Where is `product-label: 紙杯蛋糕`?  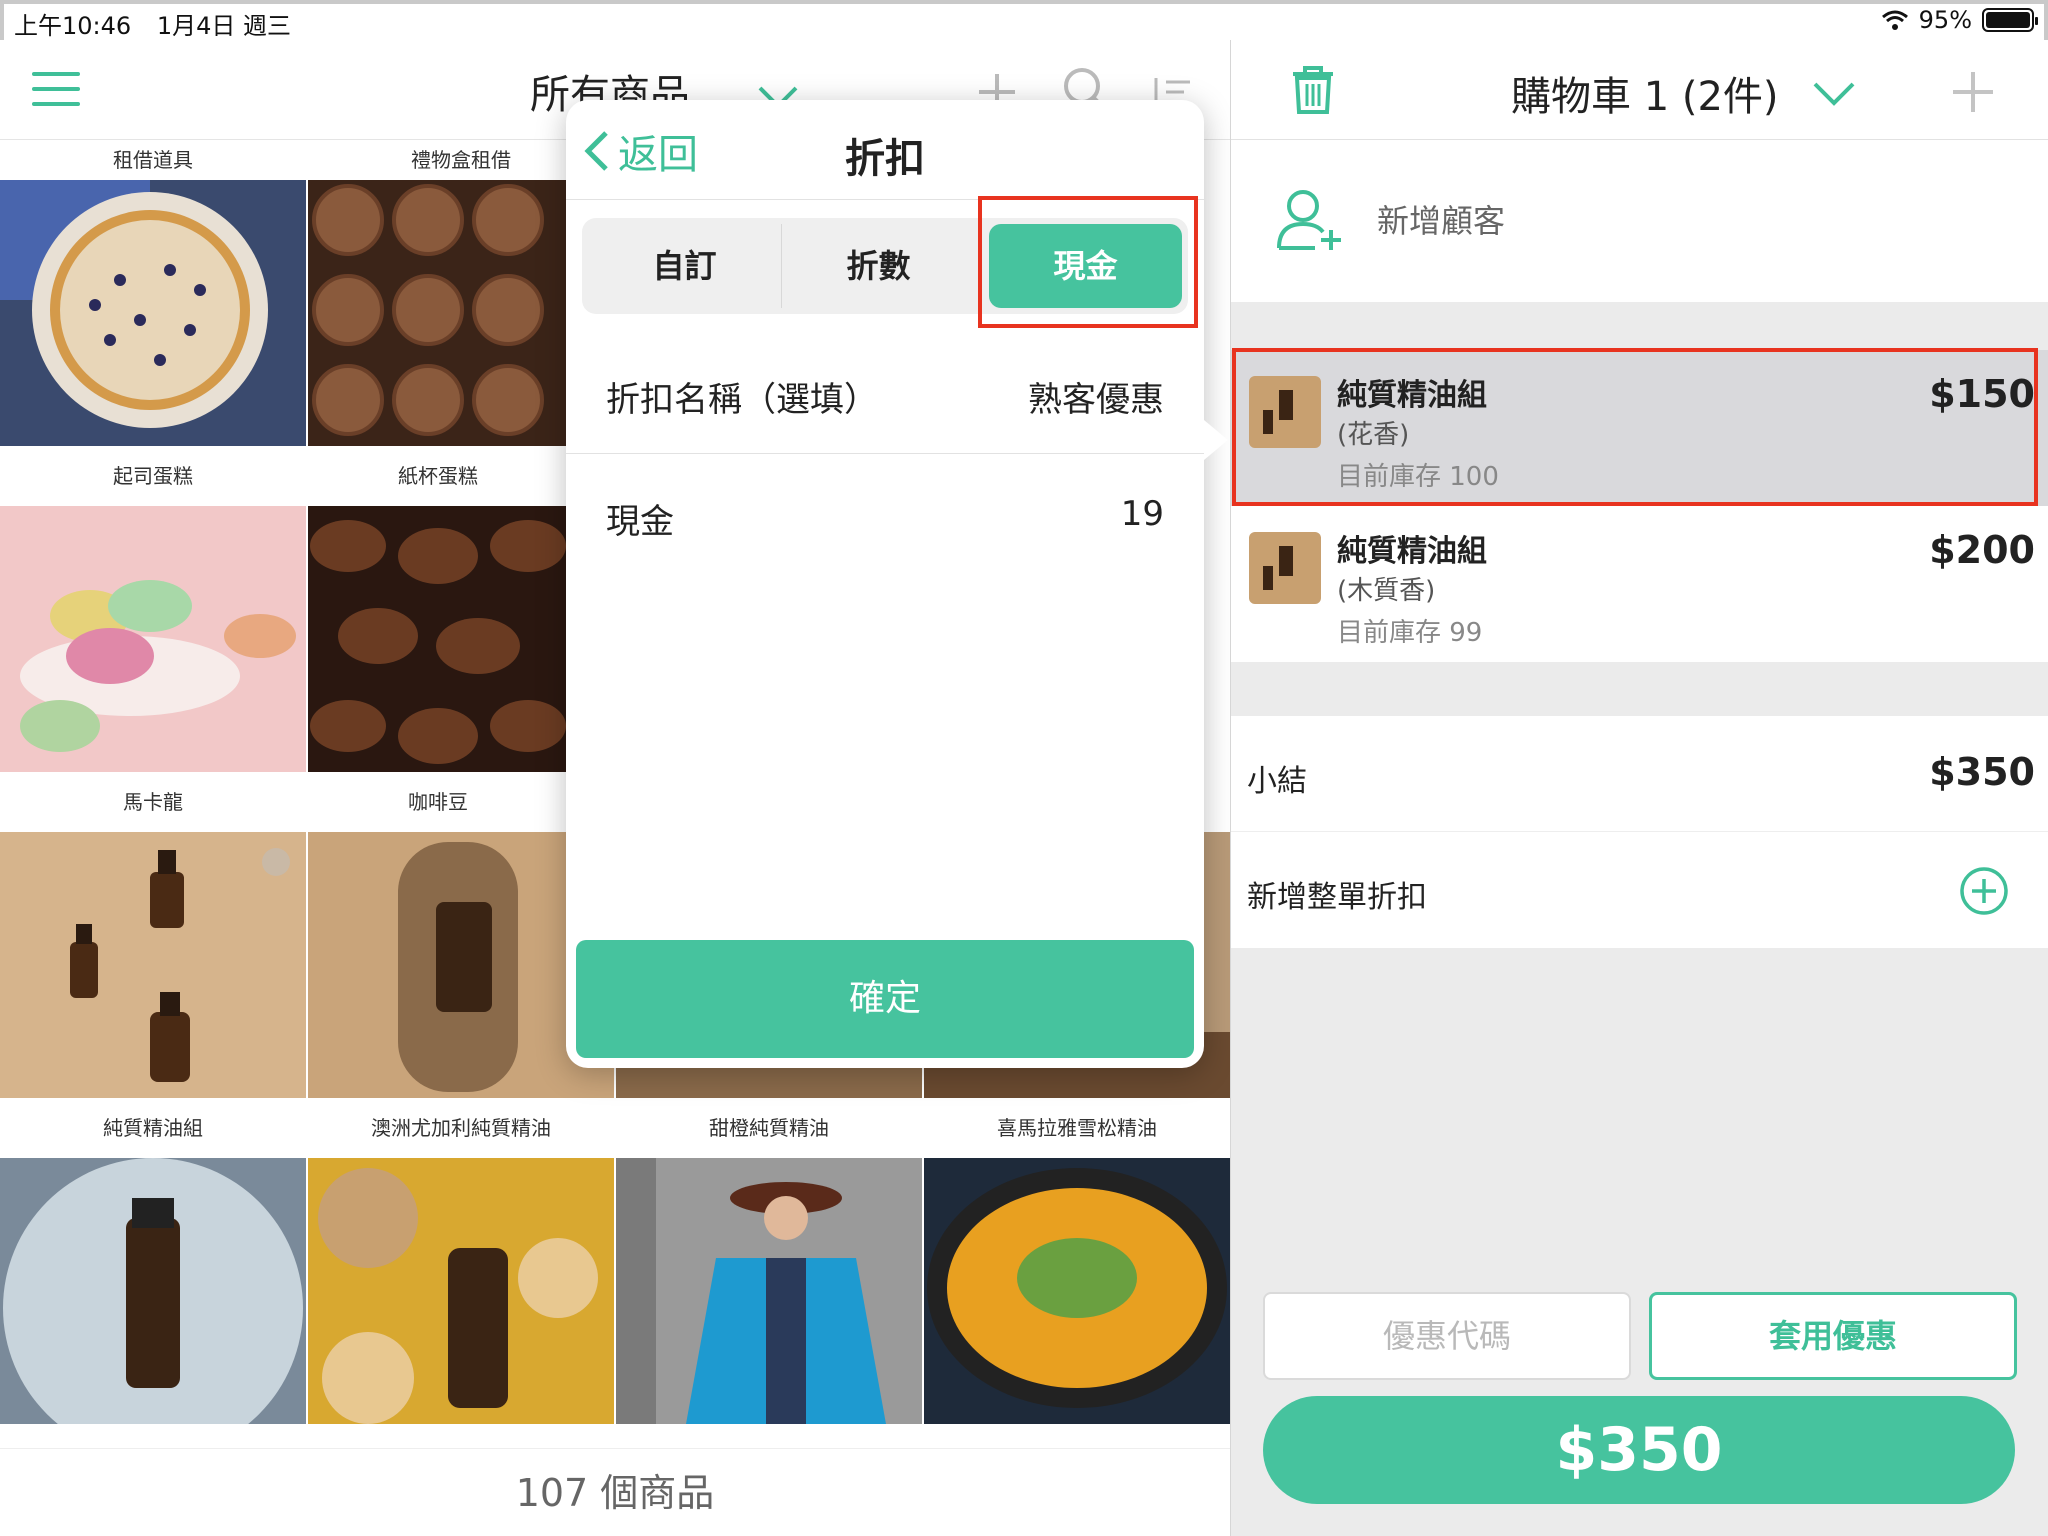
product-label: 紙杯蛋糕 is located at coordinates (438, 476).